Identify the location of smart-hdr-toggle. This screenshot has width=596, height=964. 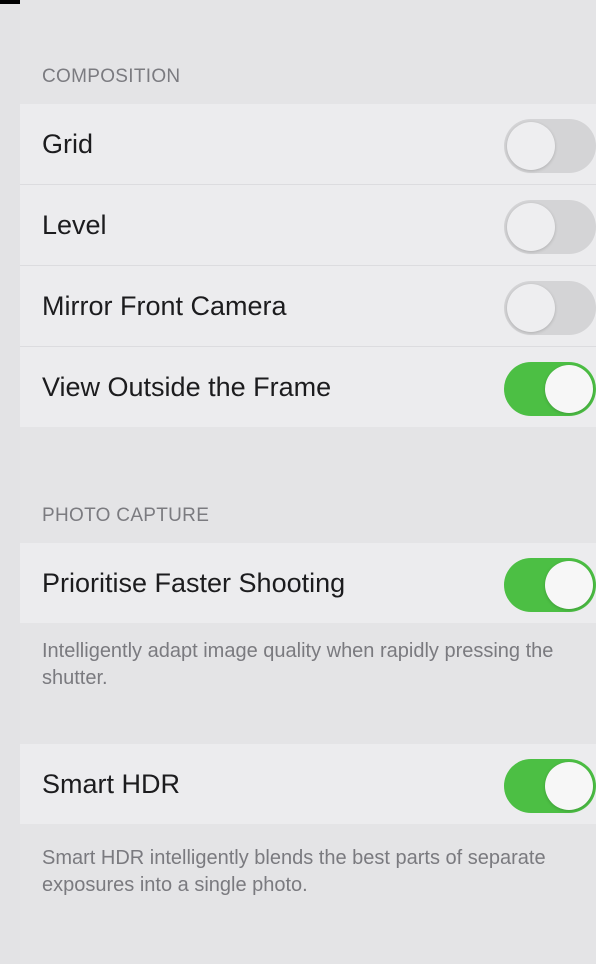
(550, 786).